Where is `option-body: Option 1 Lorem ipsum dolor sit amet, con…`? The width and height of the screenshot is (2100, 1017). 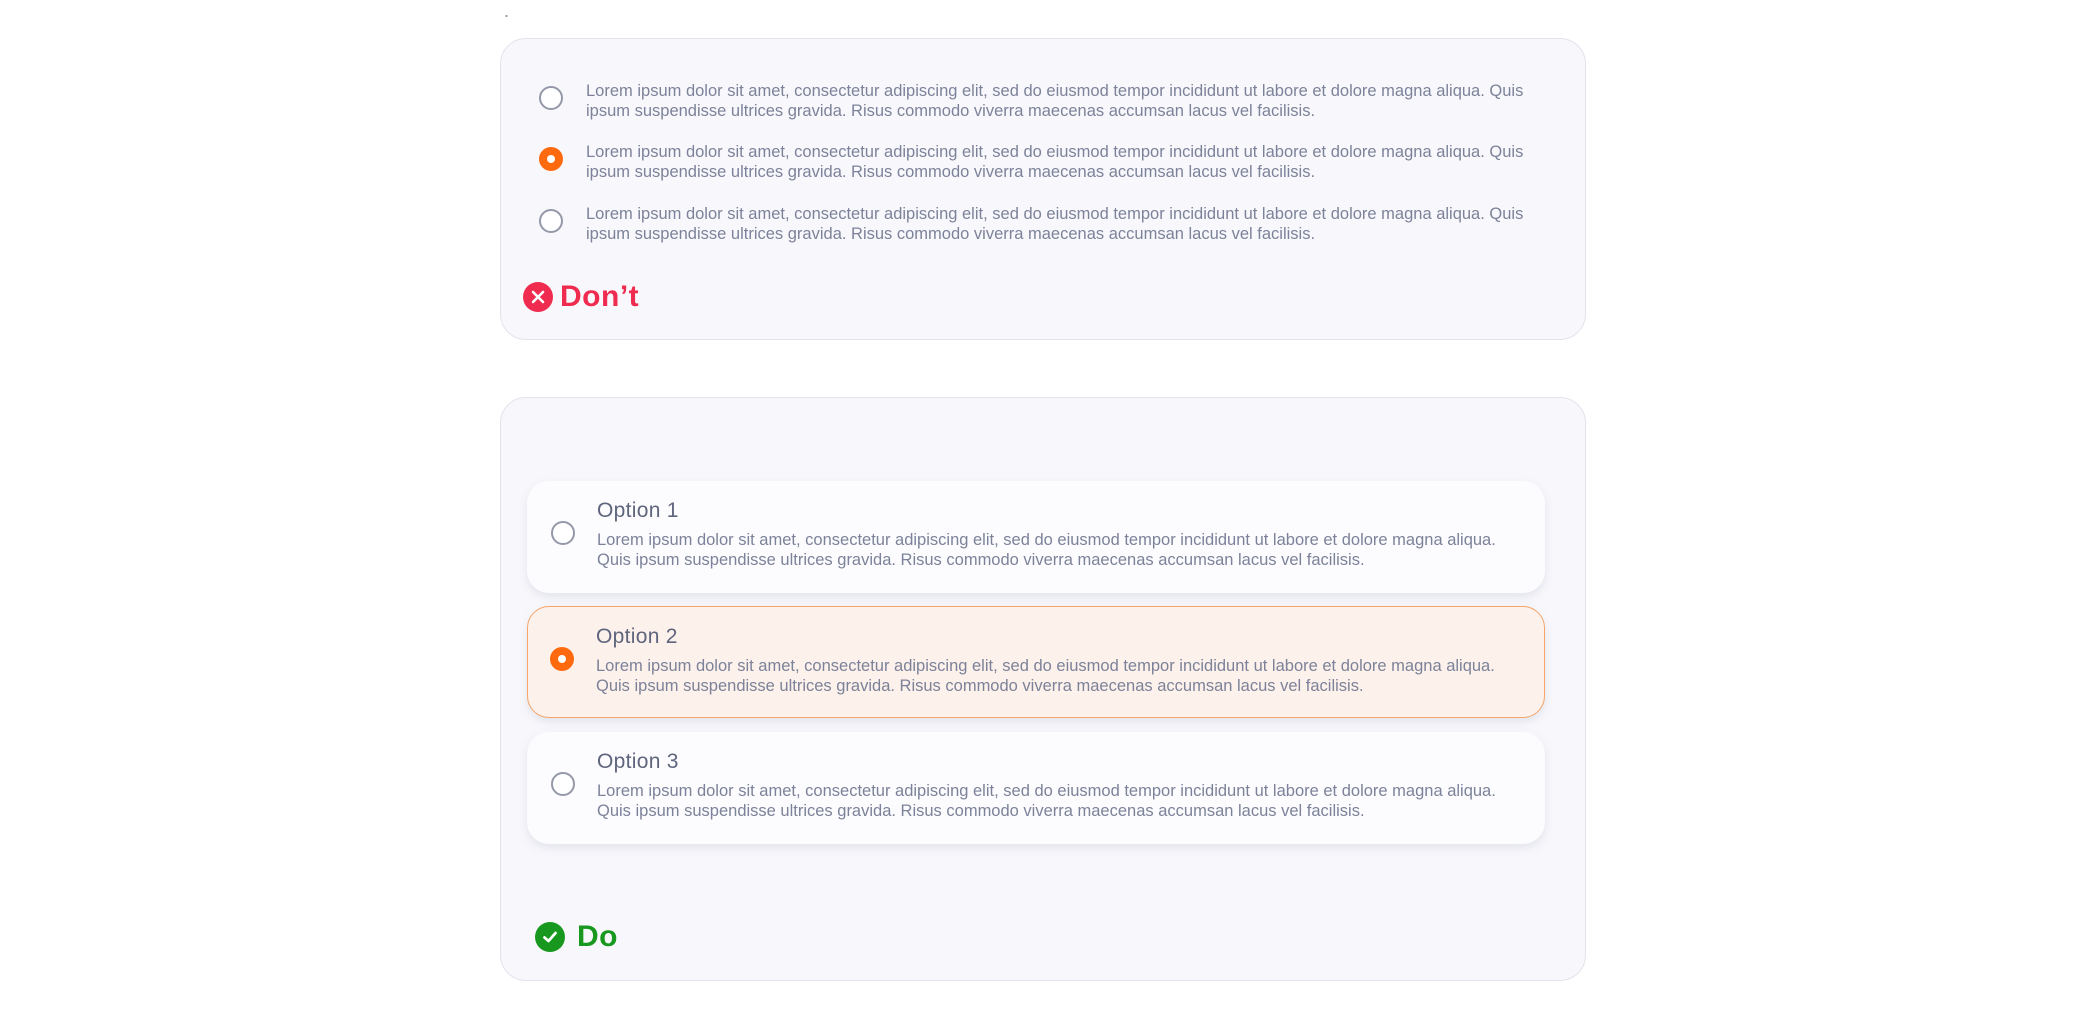 option-body: Option 1 Lorem ipsum dolor sit amet, con… is located at coordinates (1057, 534).